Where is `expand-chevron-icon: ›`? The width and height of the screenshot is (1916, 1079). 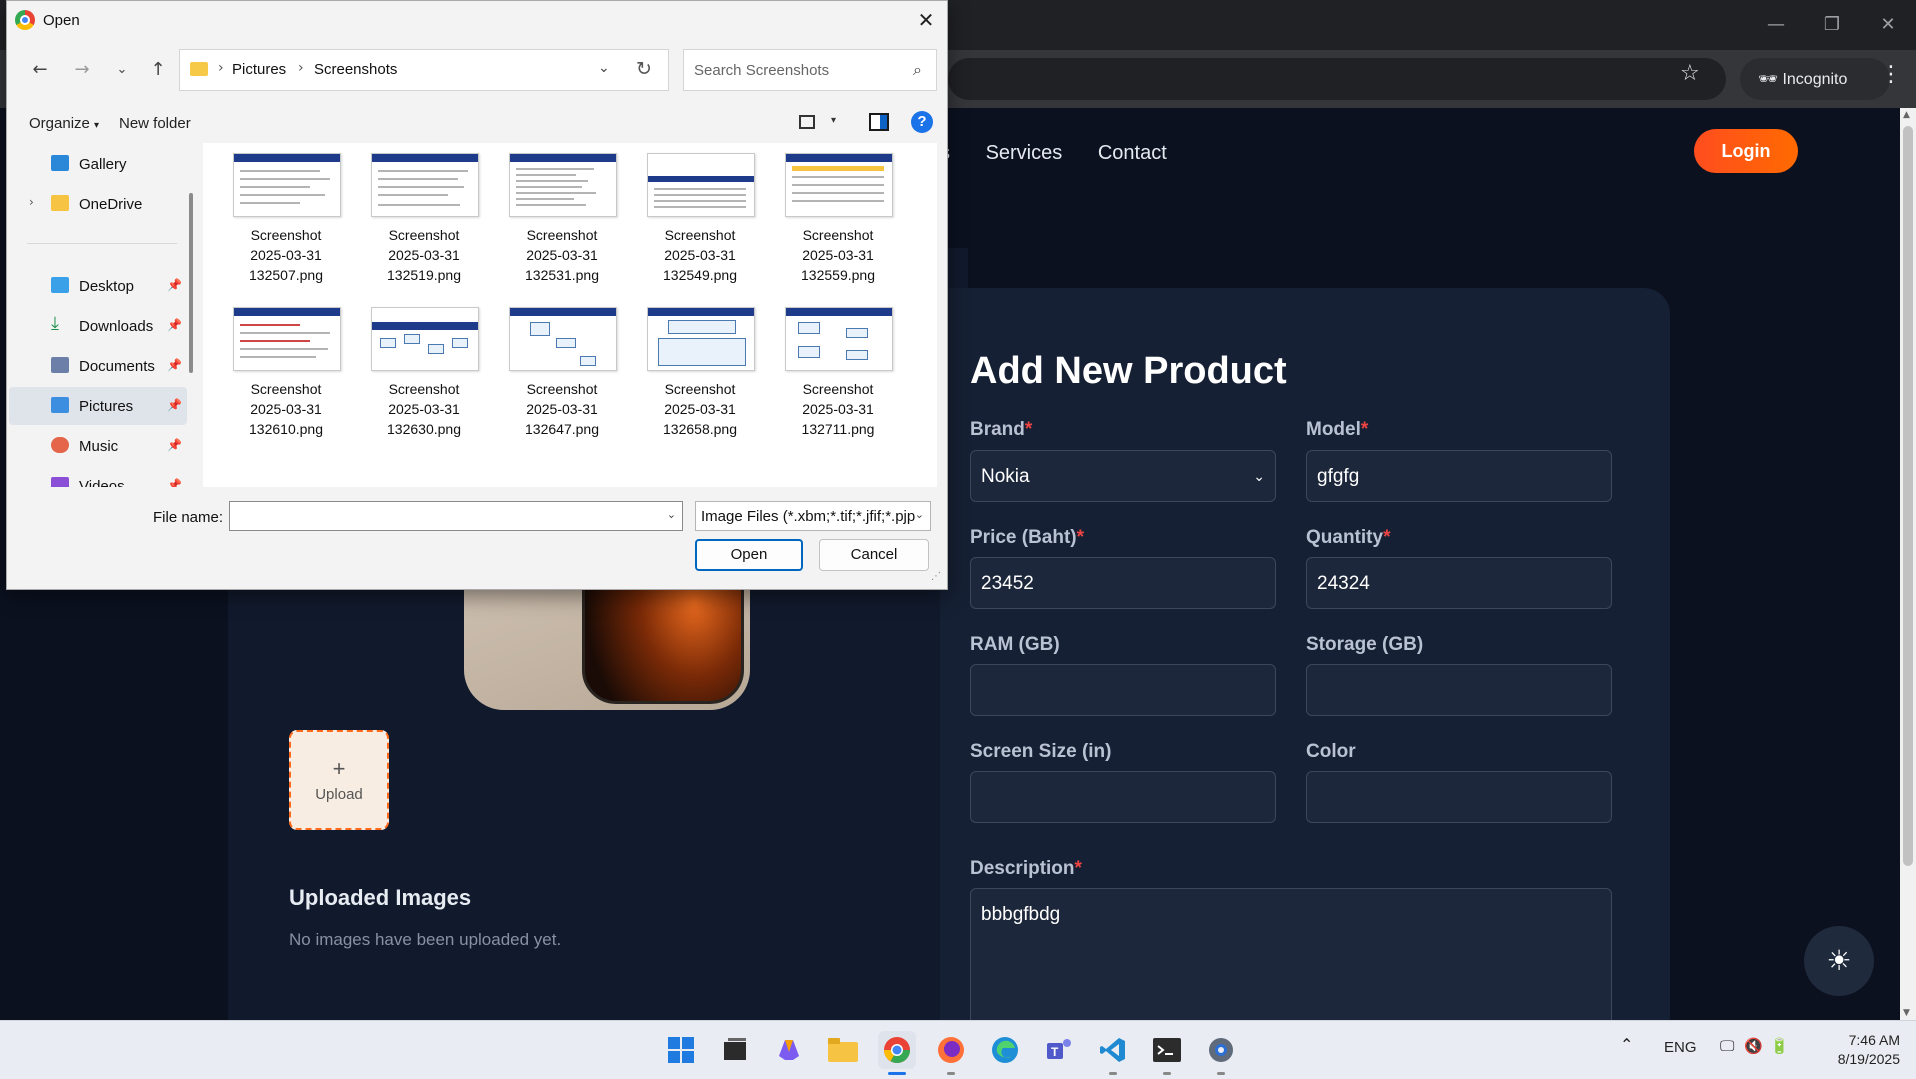
expand-chevron-icon: › is located at coordinates (31, 202).